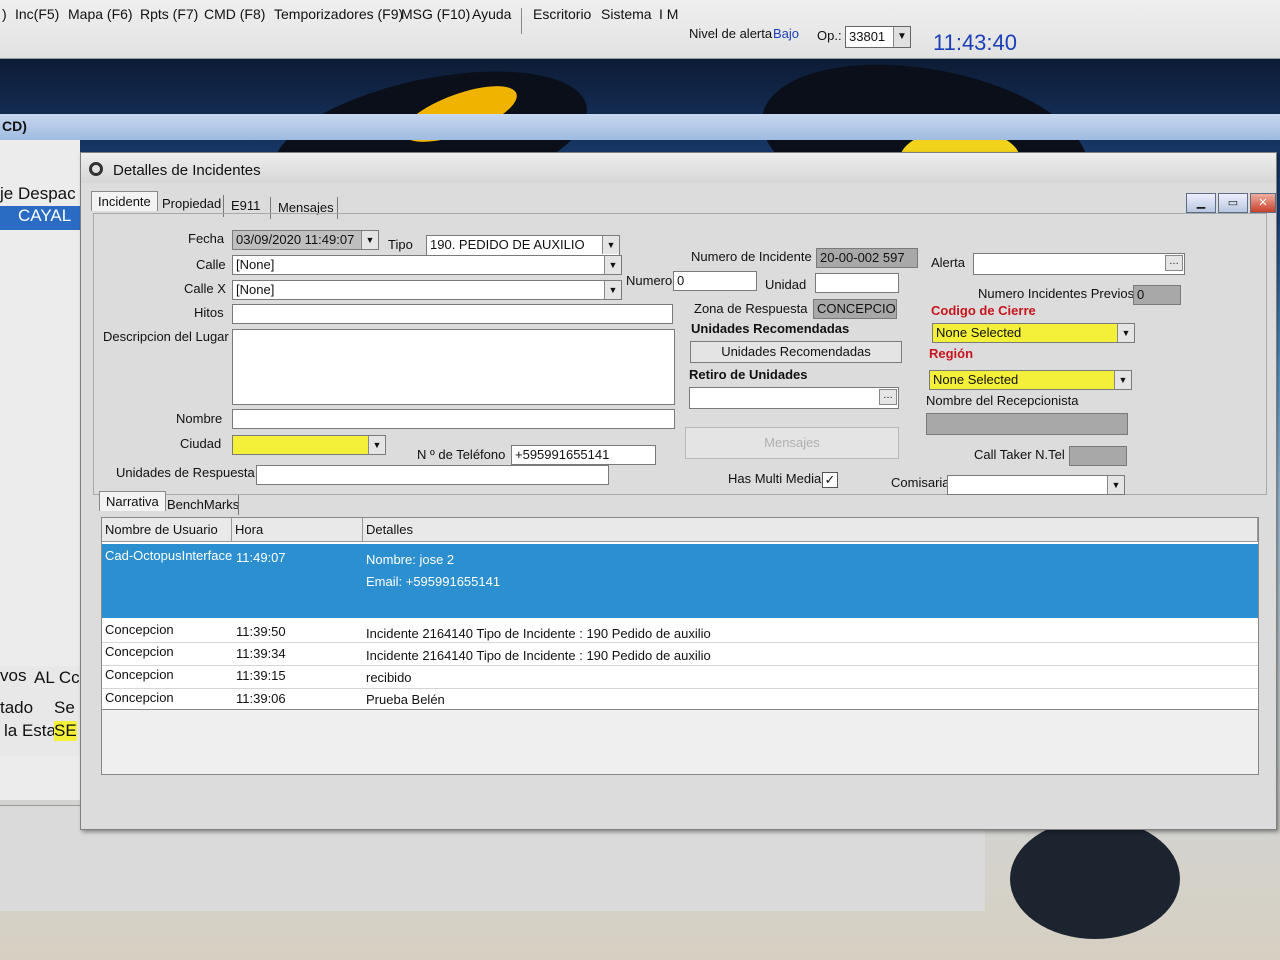 Image resolution: width=1280 pixels, height=960 pixels. What do you see at coordinates (40, 218) in the screenshot?
I see `background-selected-item: CAYAL` at bounding box center [40, 218].